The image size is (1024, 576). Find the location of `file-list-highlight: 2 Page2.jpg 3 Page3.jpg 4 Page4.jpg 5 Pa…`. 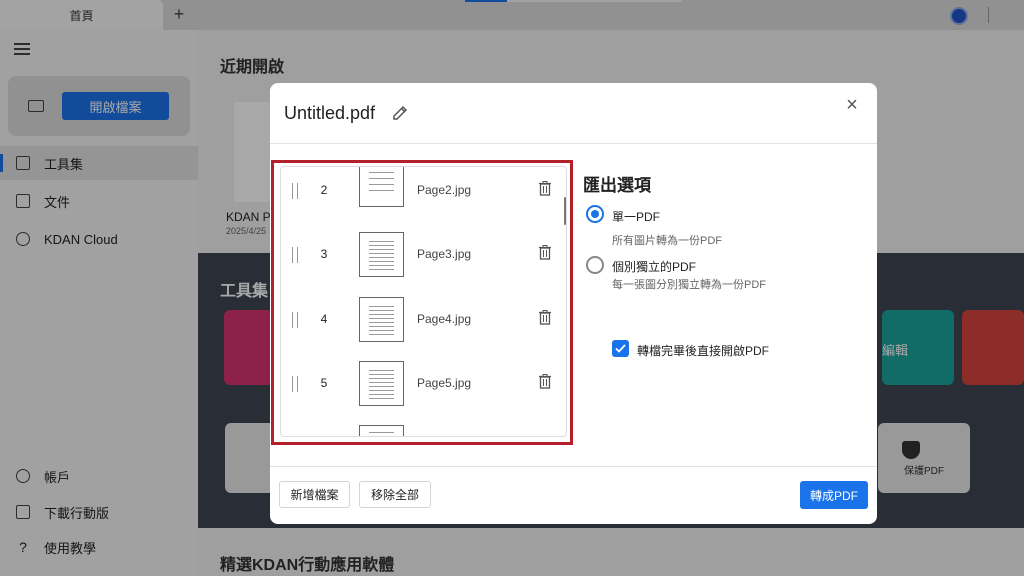

file-list-highlight: 2 Page2.jpg 3 Page3.jpg 4 Page4.jpg 5 Pa… is located at coordinates (422, 302).